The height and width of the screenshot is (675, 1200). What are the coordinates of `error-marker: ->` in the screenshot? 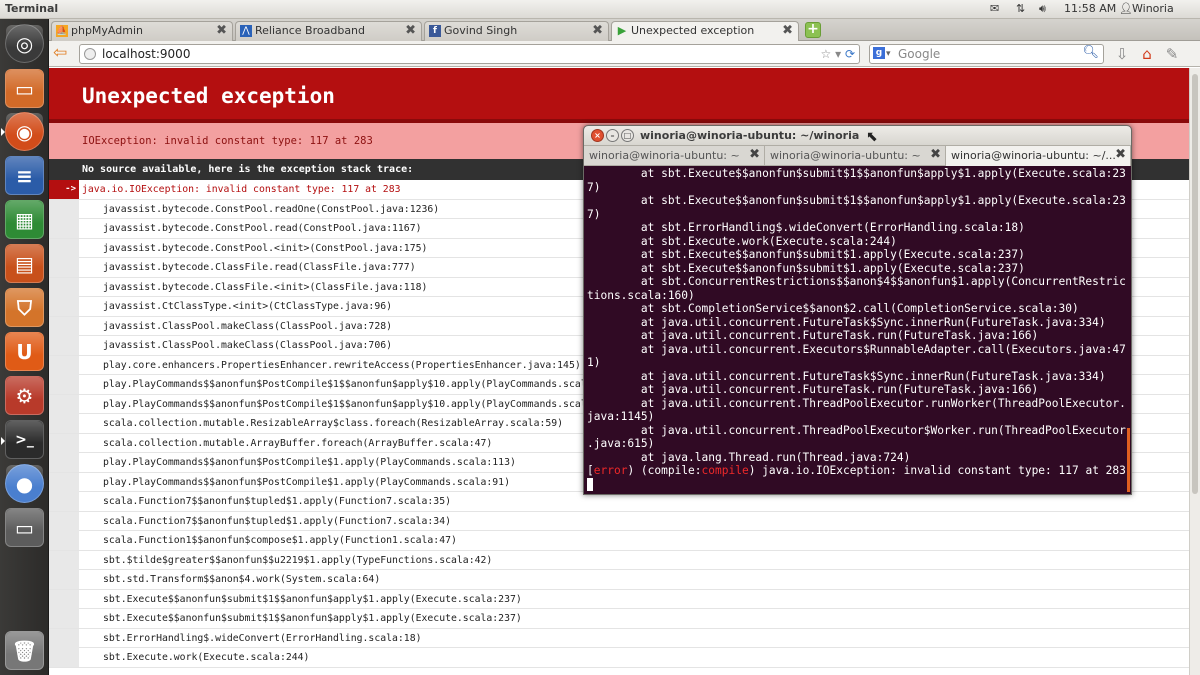 It's located at (64, 189).